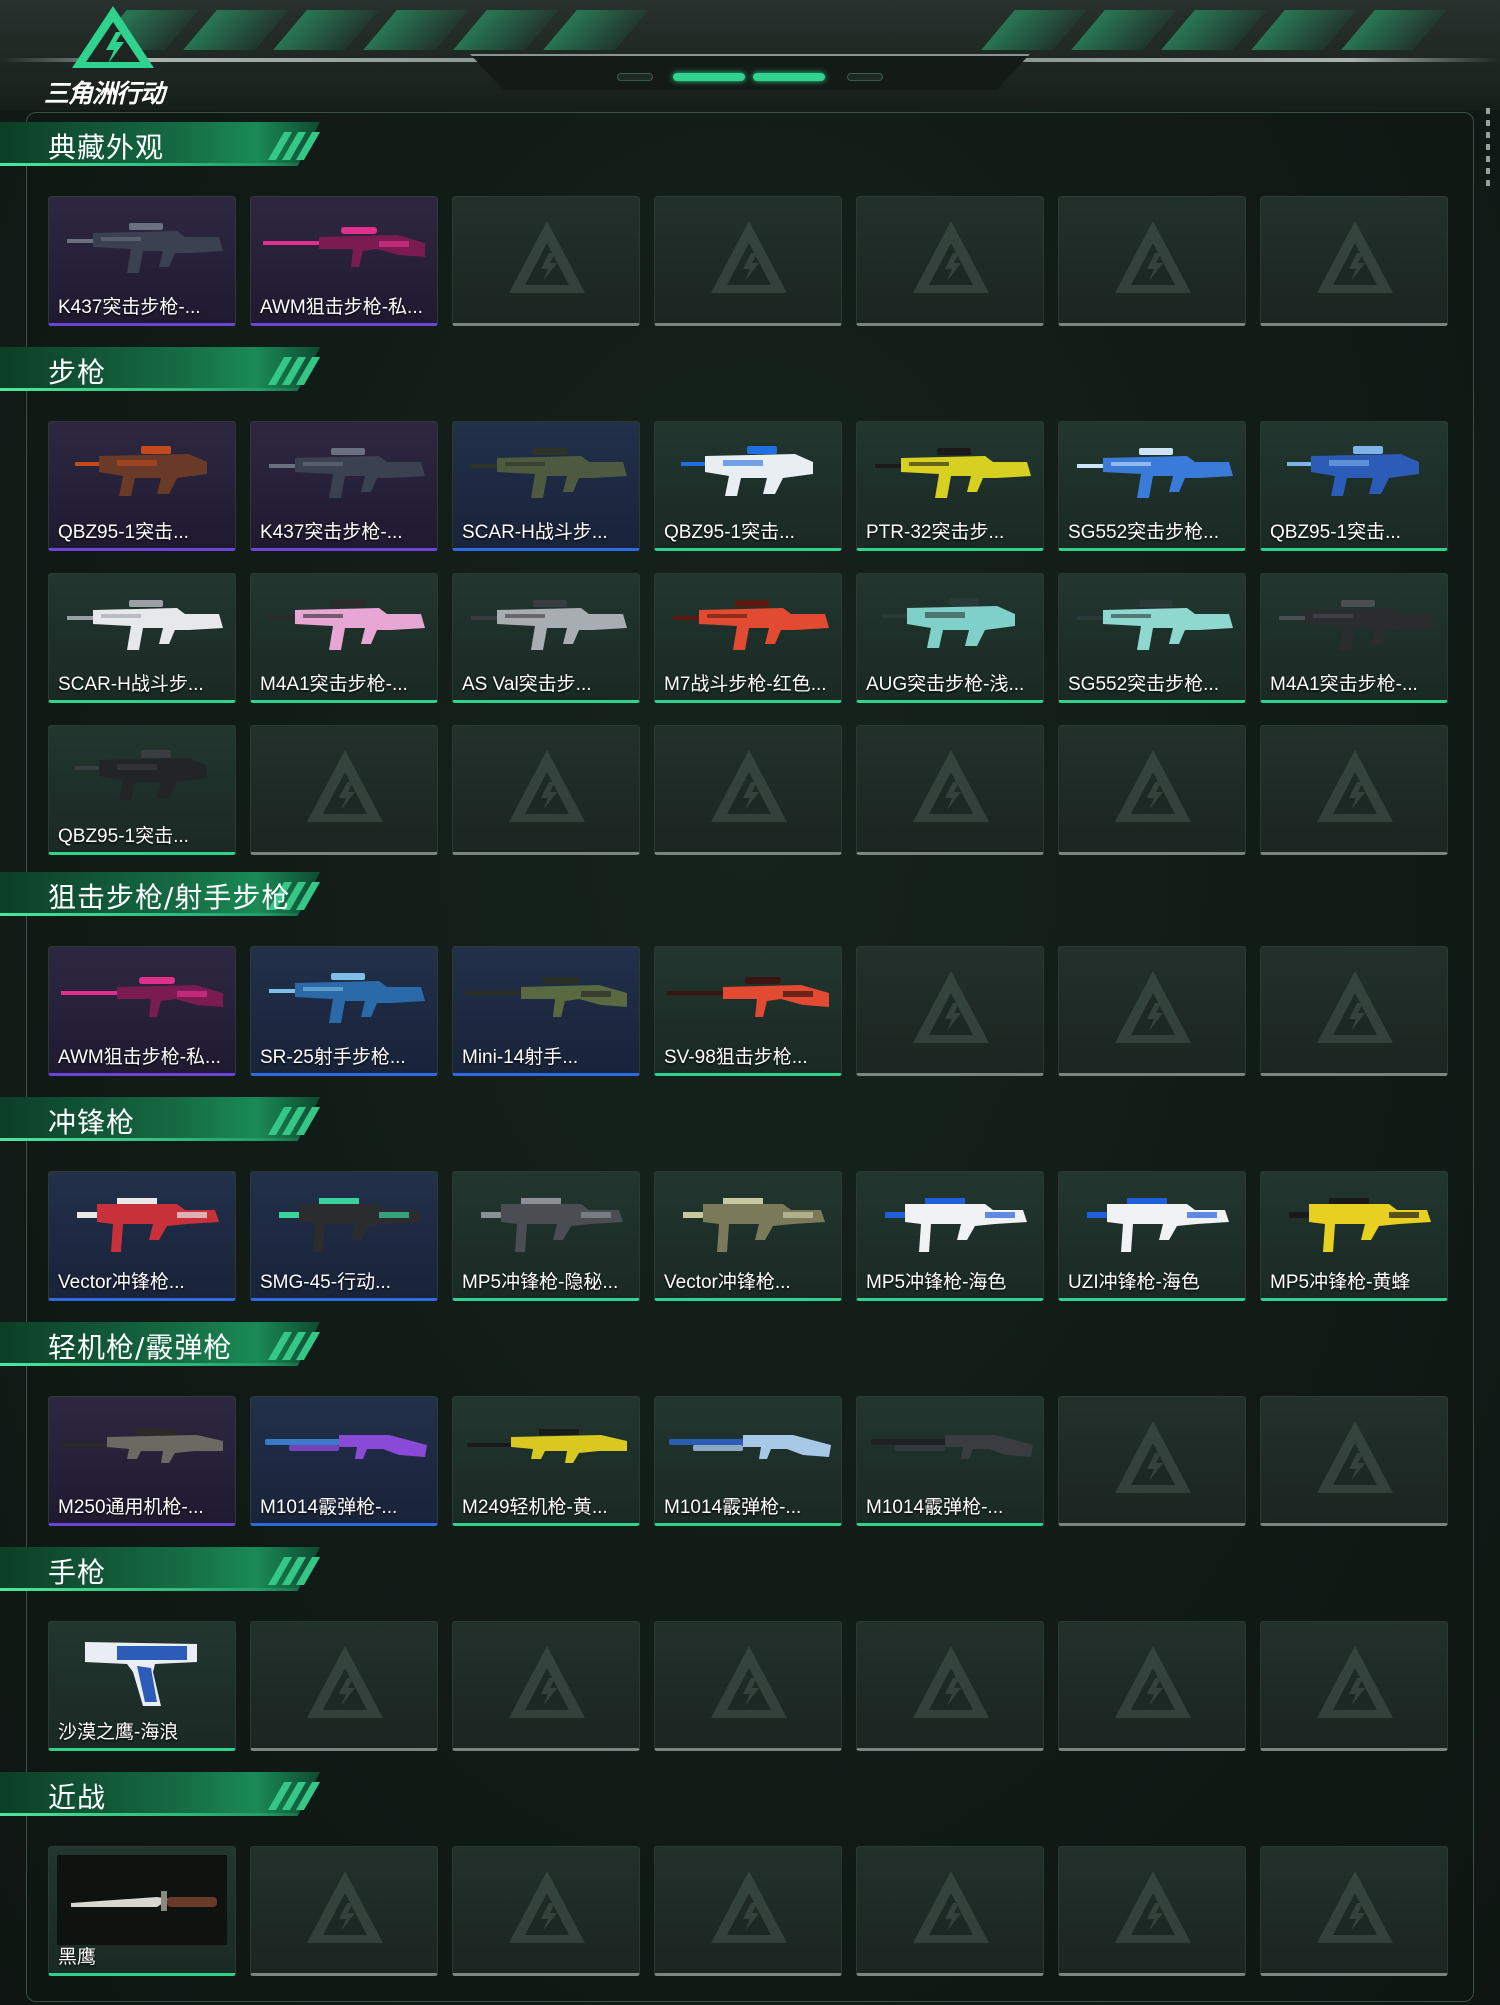  What do you see at coordinates (77, 372) in the screenshot?
I see `section-title: 步枪` at bounding box center [77, 372].